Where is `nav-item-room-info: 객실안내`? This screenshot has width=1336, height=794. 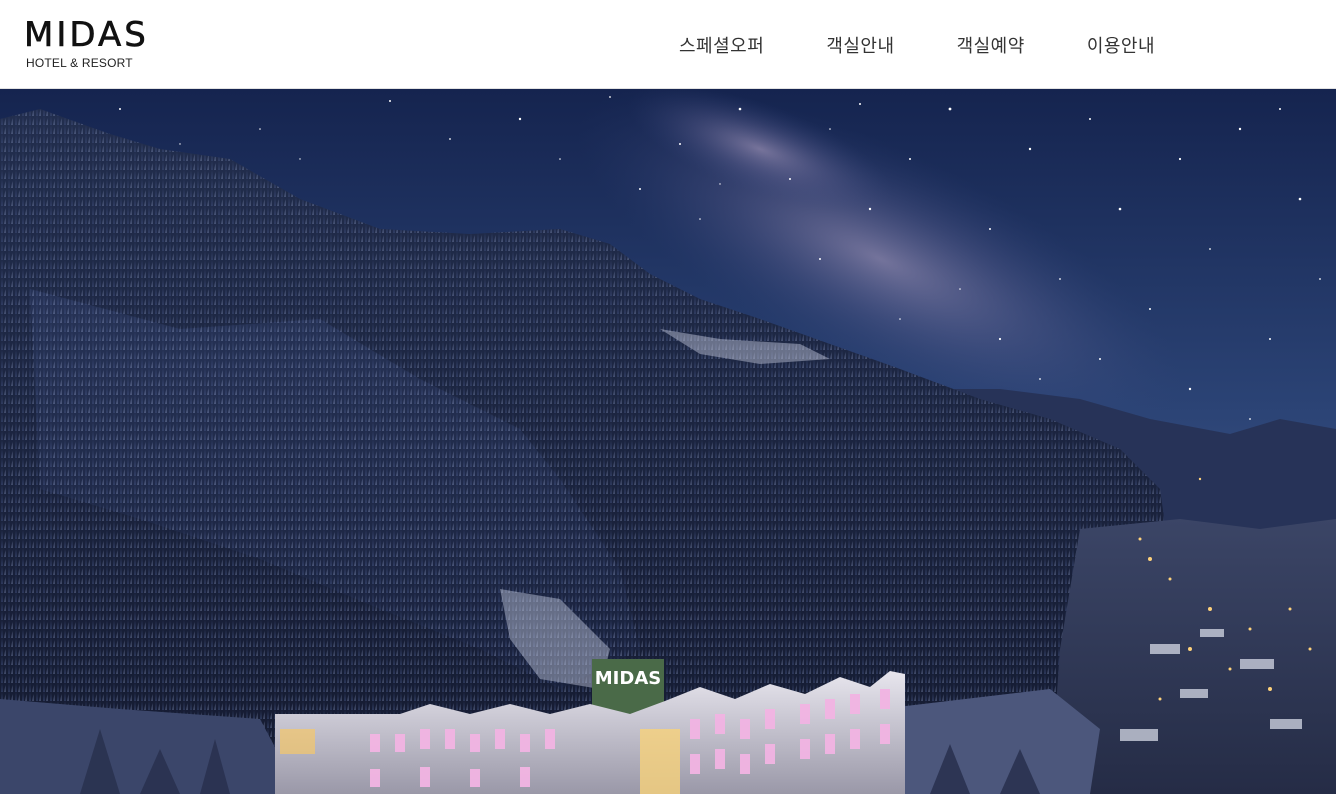
nav-item-room-info: 객실안내 is located at coordinates (860, 45).